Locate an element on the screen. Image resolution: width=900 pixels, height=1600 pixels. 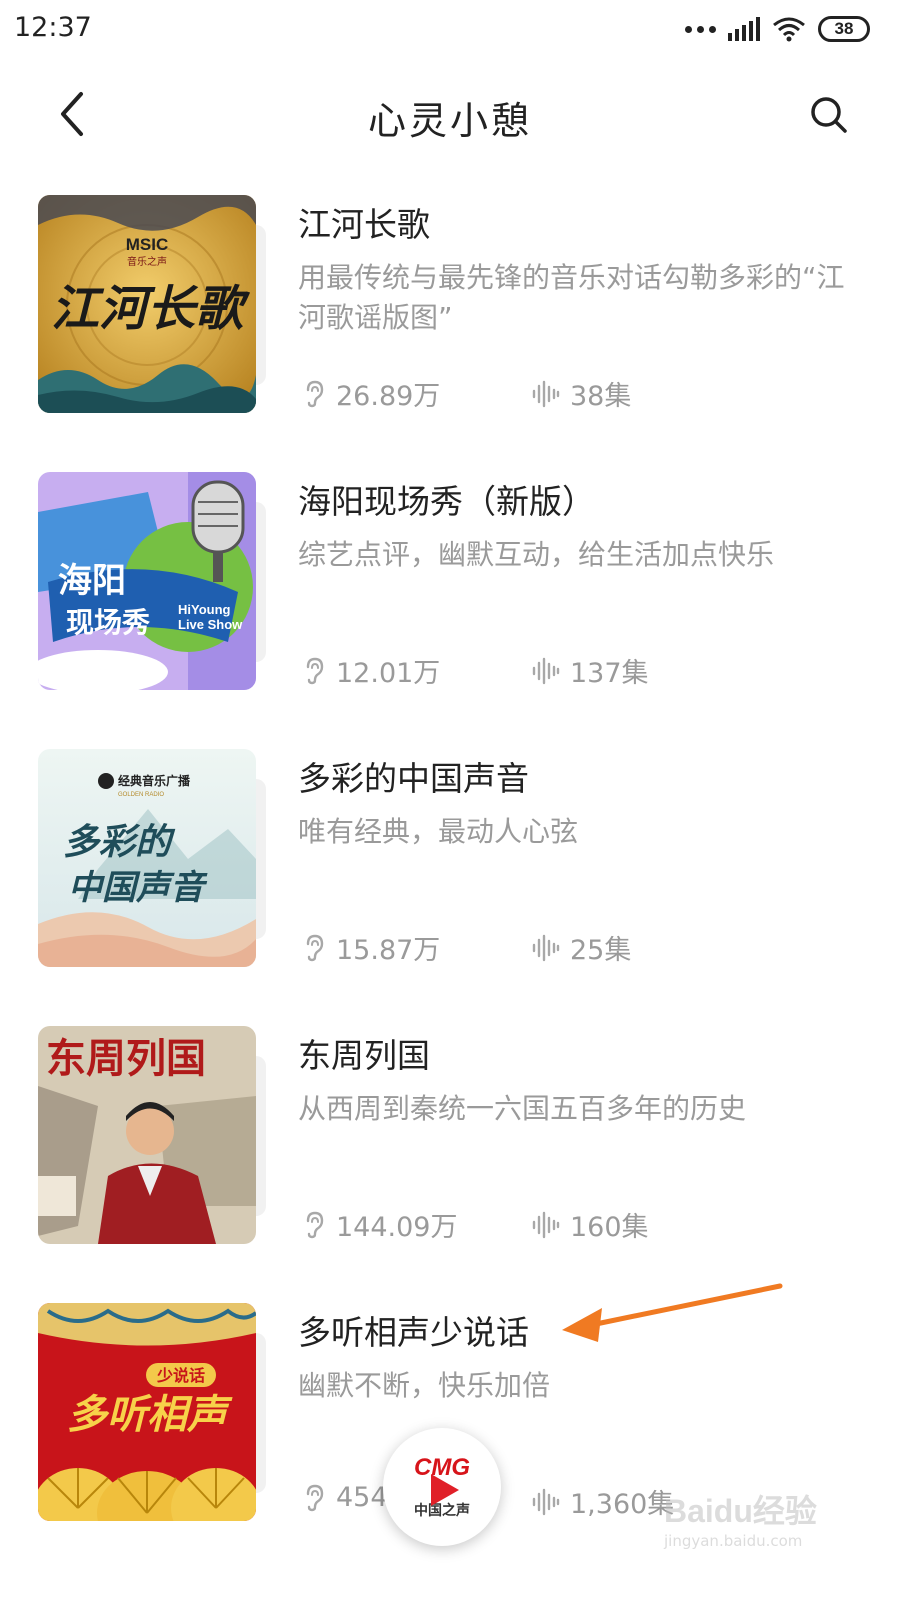
page-title: 心灵小憩 is located at coordinates (449, 121).